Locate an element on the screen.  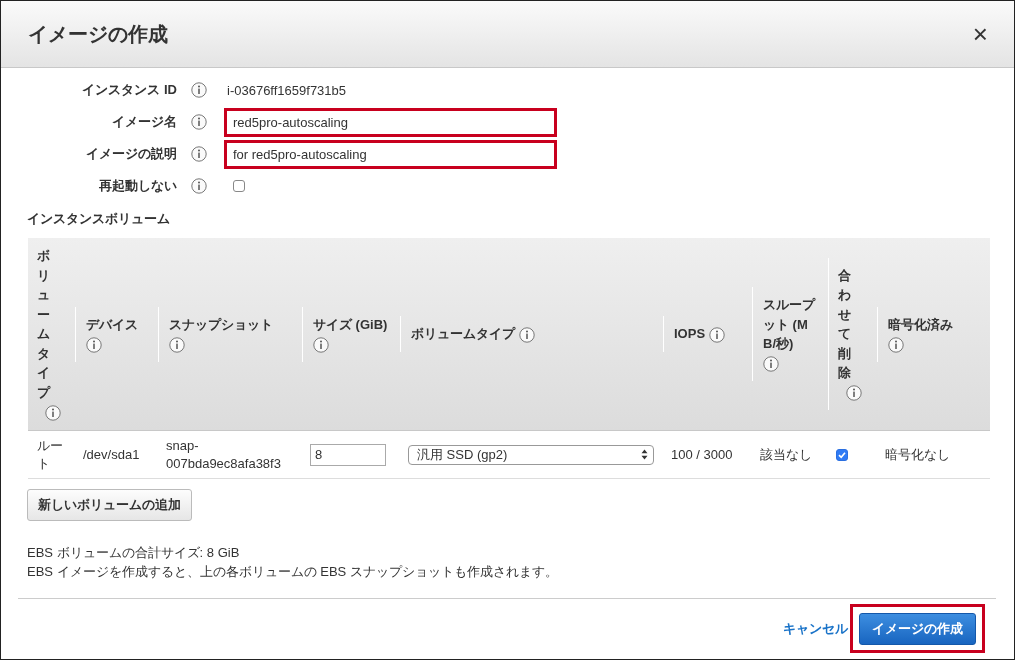
volume-type-select: 汎用 SSD (gp2) is located at coordinates (531, 454).